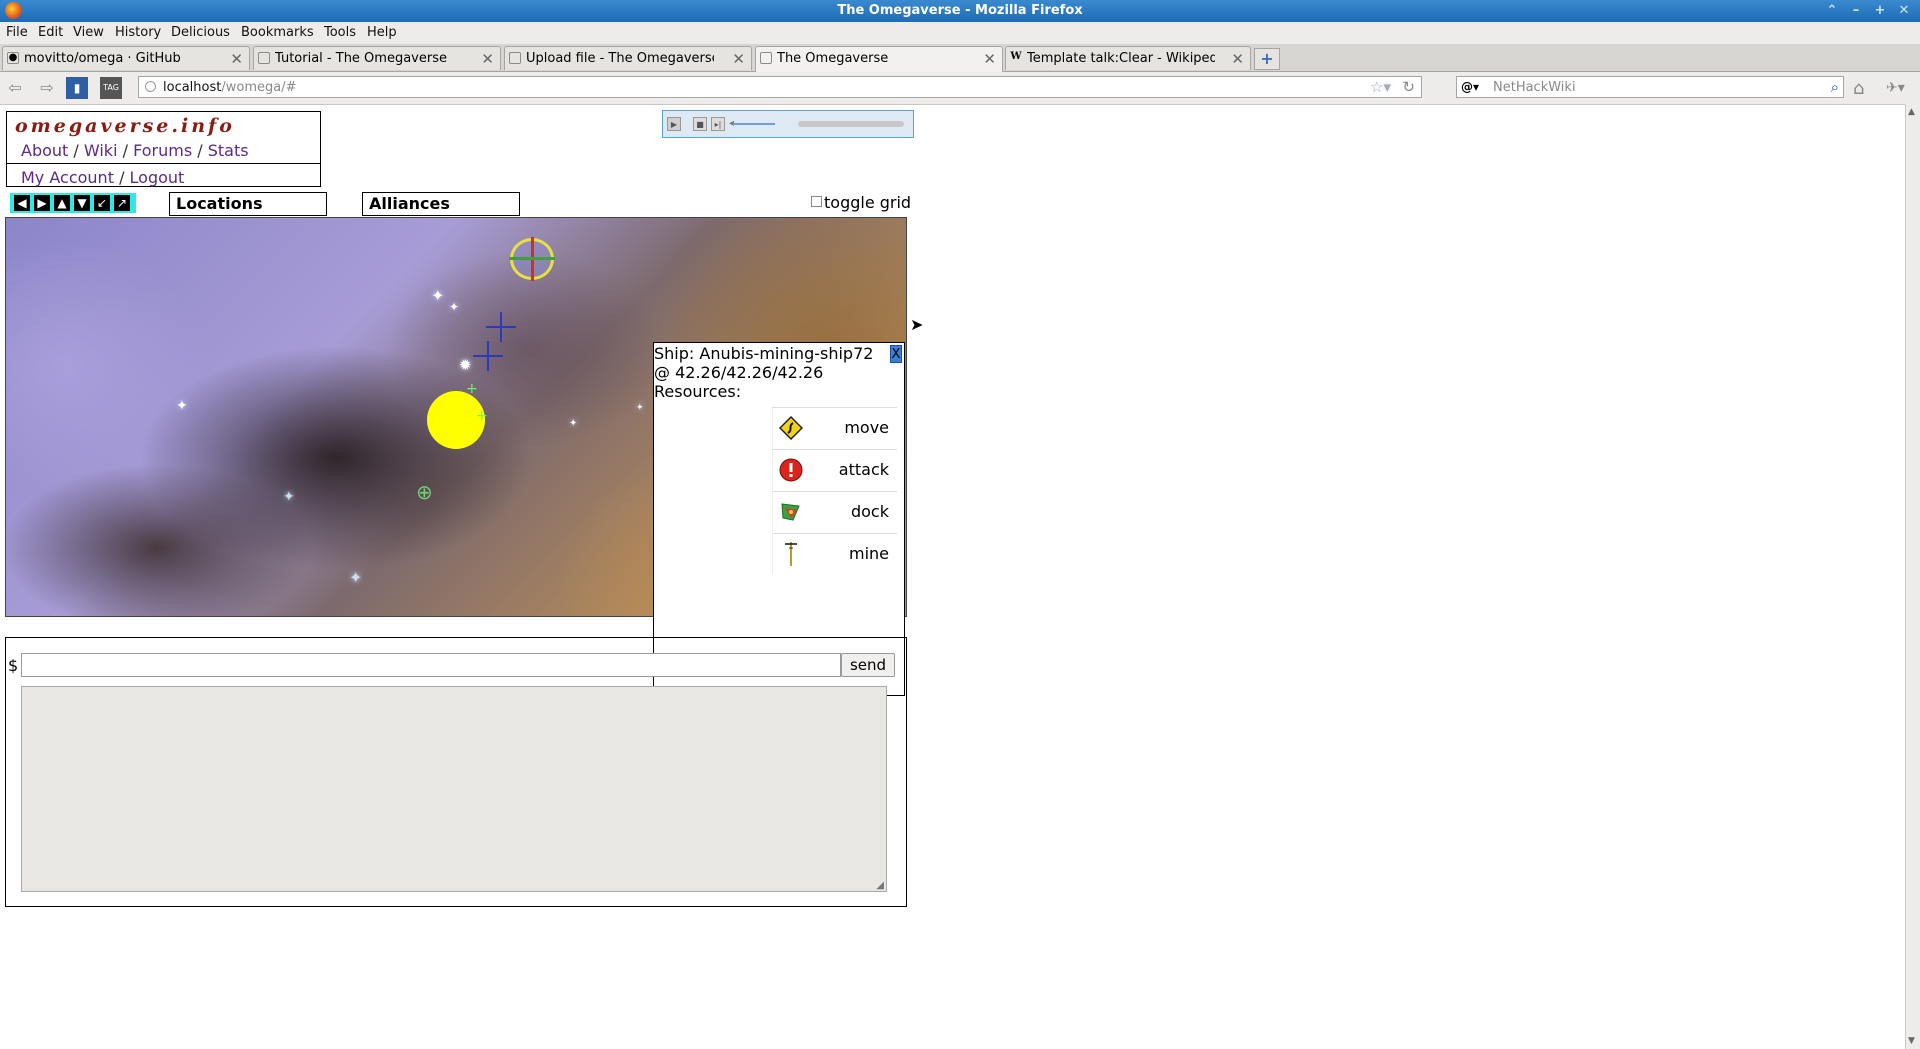 This screenshot has height=1049, width=1920. I want to click on delicious-tag-icon: TAG, so click(111, 88).